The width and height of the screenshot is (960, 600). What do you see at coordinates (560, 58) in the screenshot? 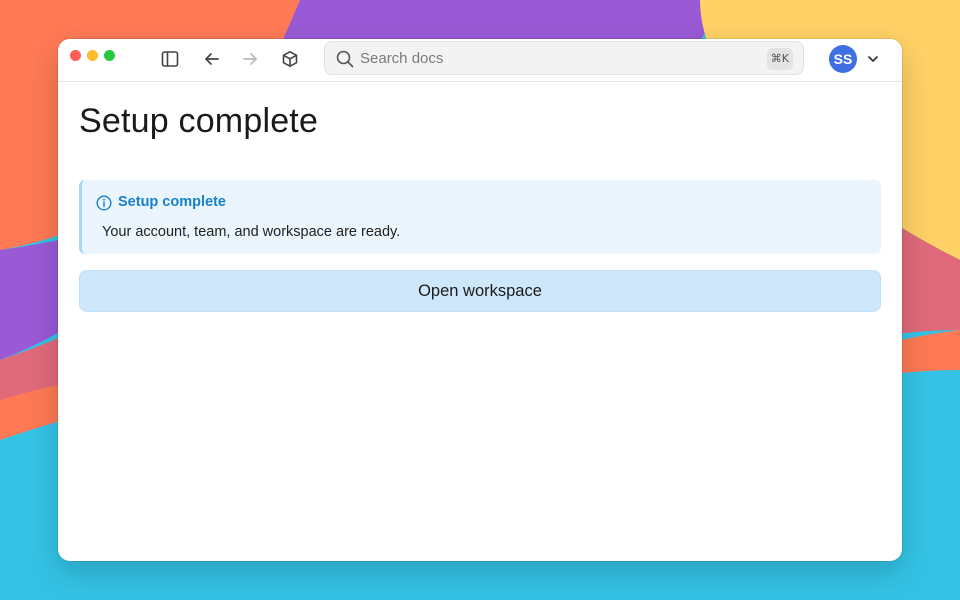
I see `search-input` at bounding box center [560, 58].